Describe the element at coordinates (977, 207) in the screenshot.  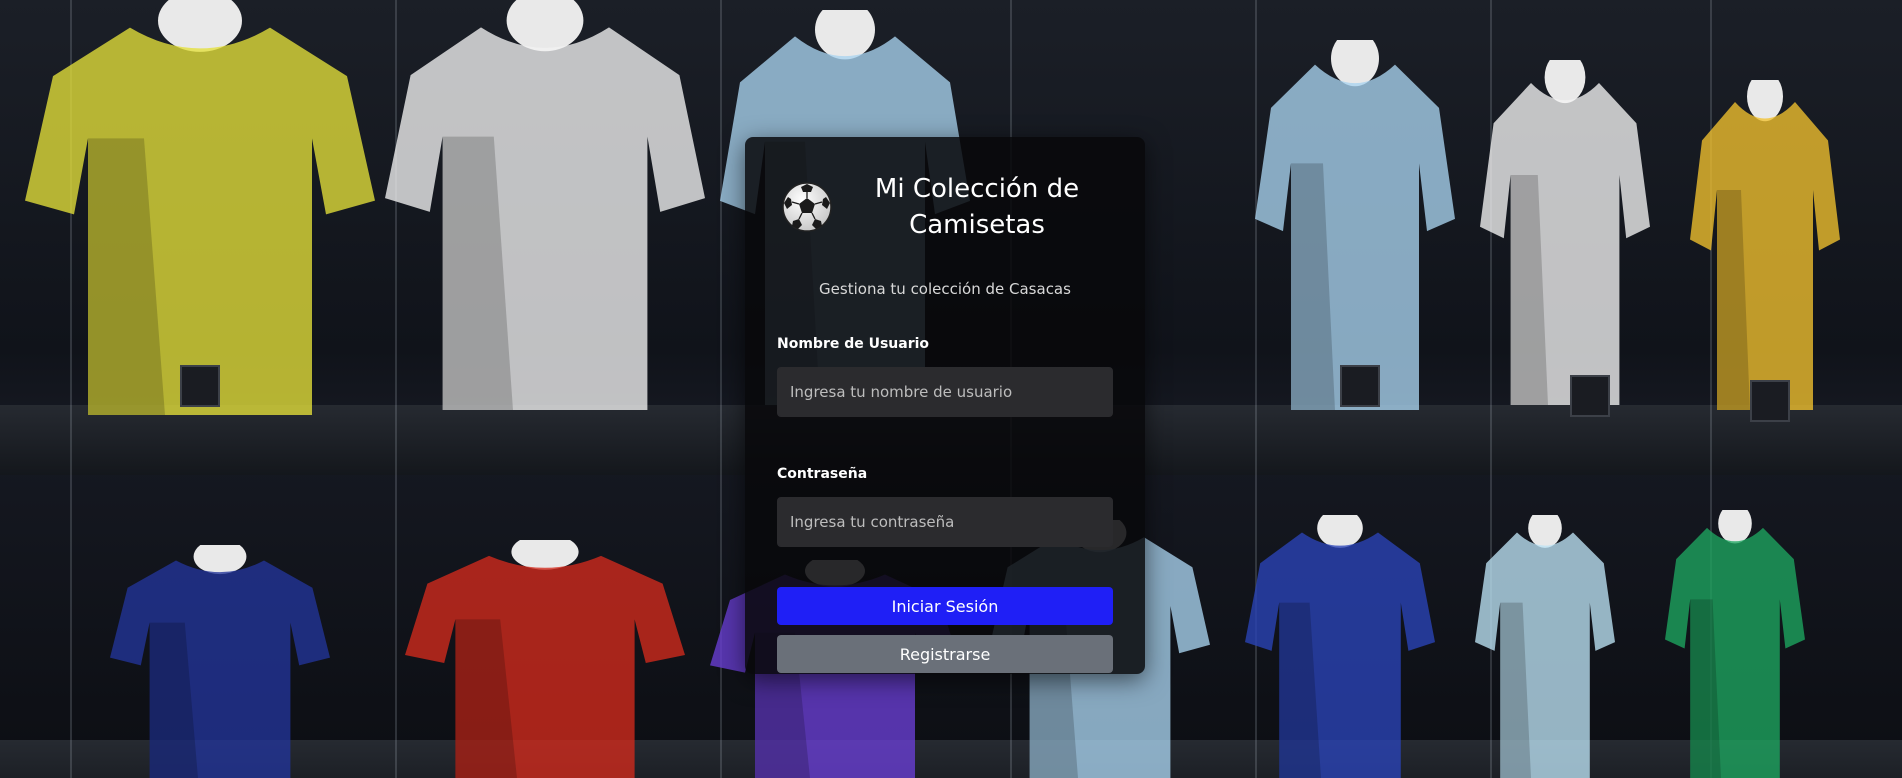
I see `app-title: Mi Colección de Camisetas` at that location.